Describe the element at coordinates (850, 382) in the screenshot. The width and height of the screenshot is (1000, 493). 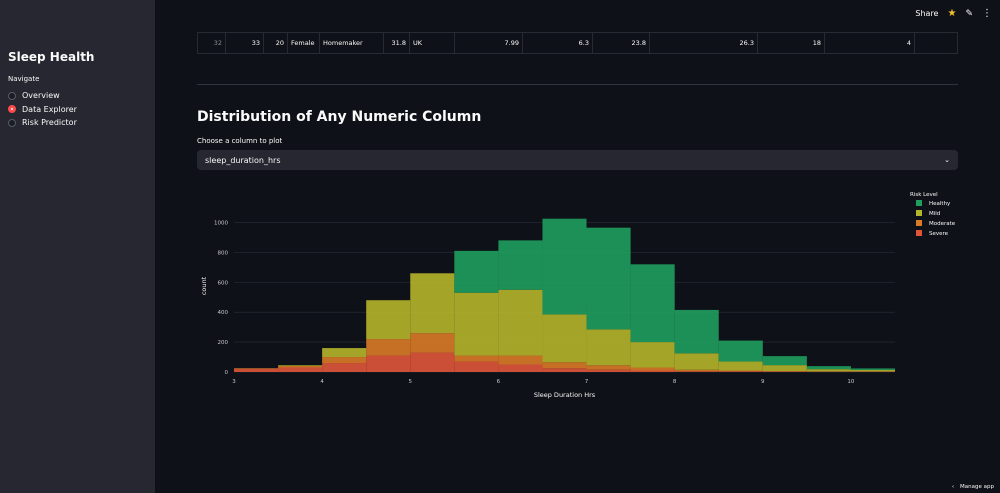
I see `x-tick-label: 10` at that location.